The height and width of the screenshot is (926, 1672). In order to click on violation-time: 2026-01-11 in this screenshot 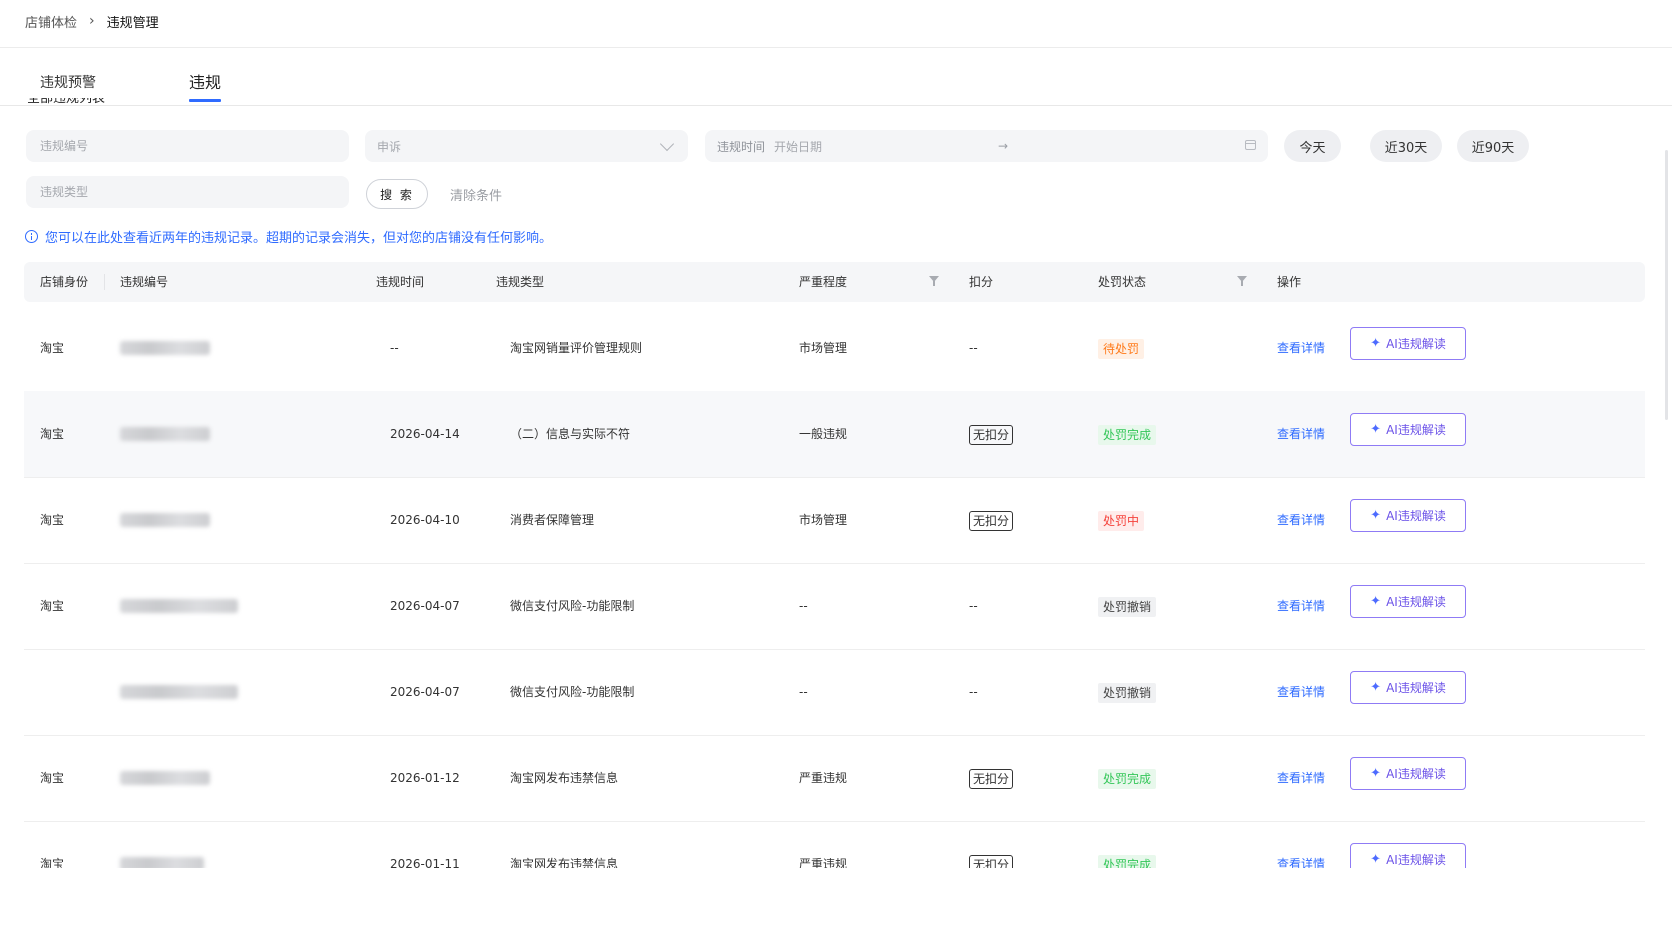, I will do `click(425, 862)`.